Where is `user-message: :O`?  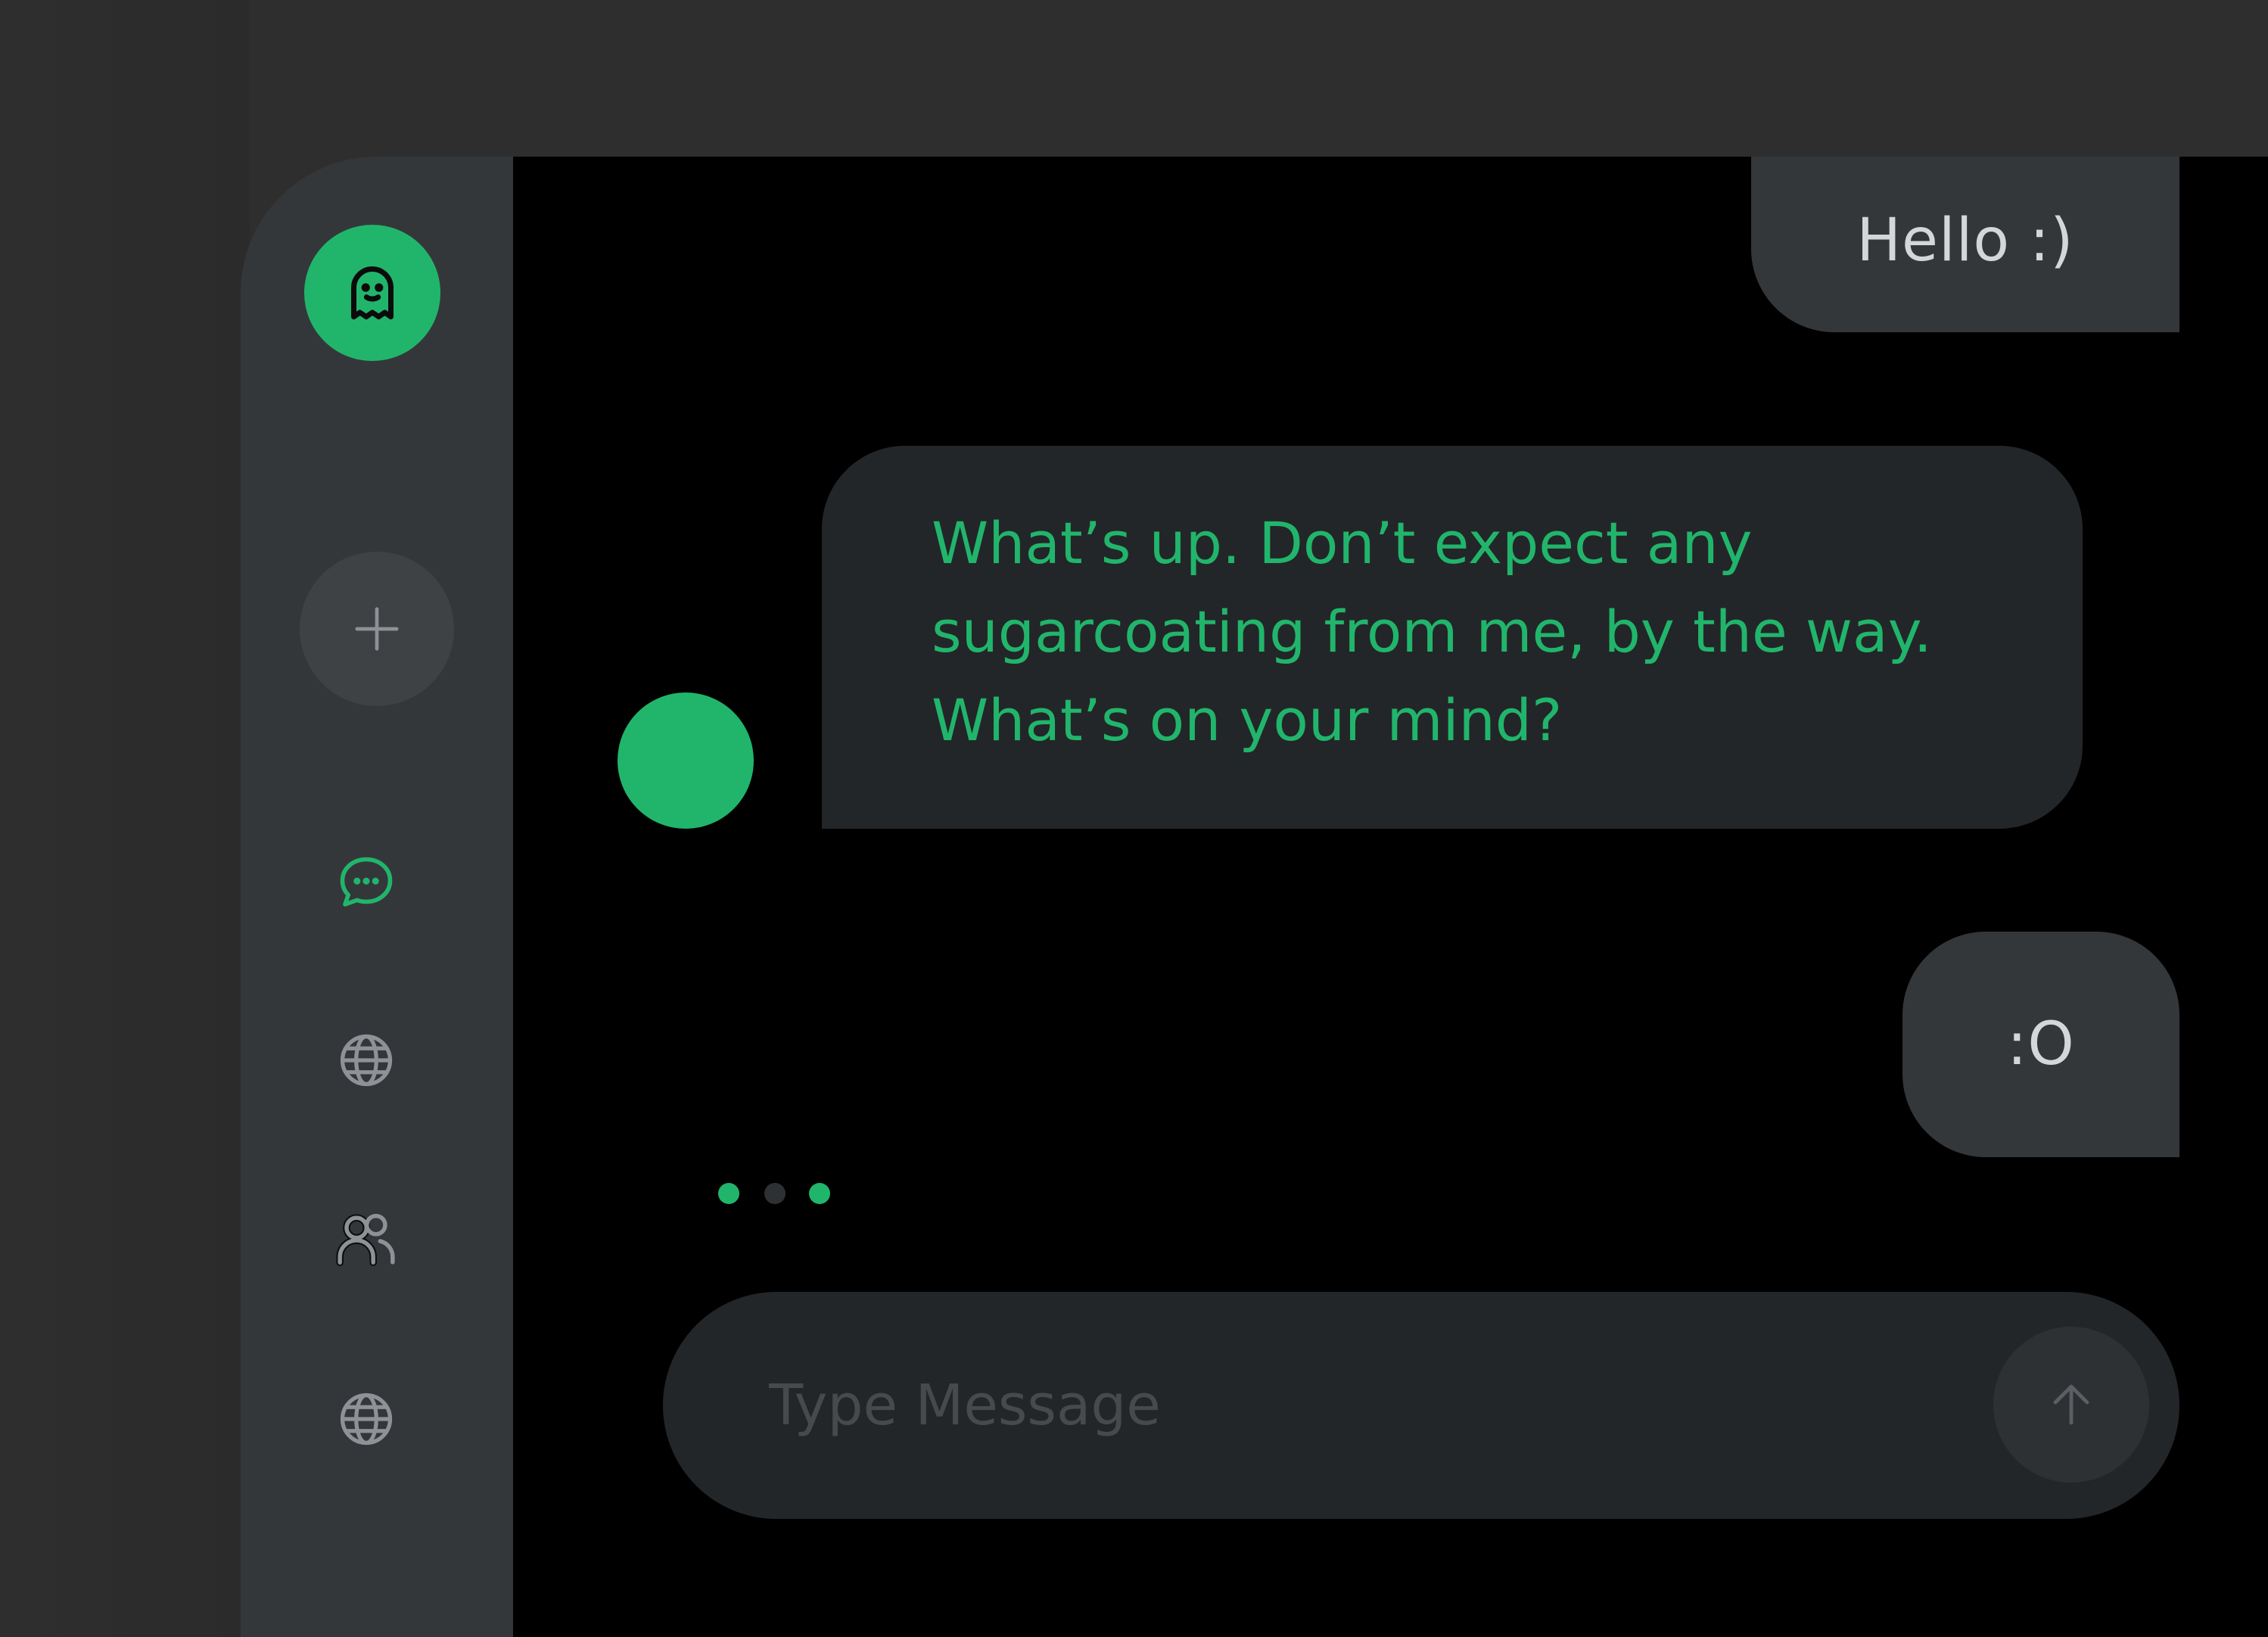 user-message: :O is located at coordinates (2040, 1044).